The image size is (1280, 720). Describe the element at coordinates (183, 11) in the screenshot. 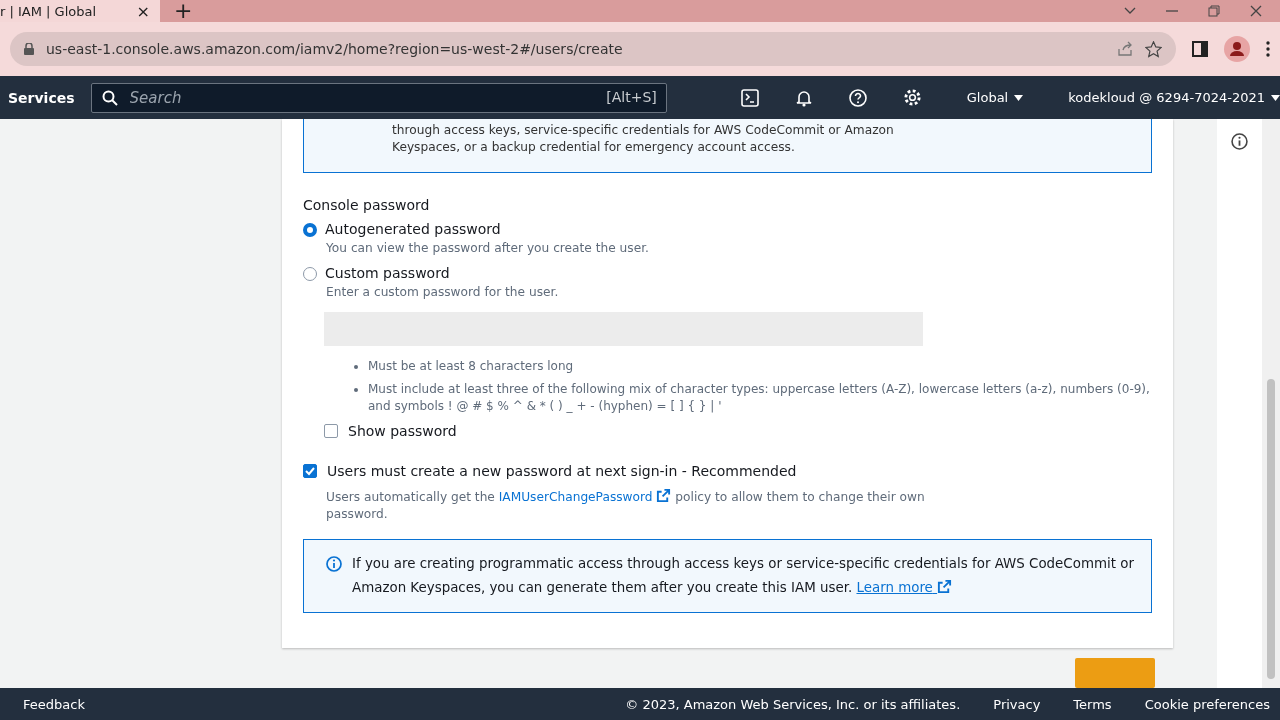

I see `new-tab-button: +` at that location.